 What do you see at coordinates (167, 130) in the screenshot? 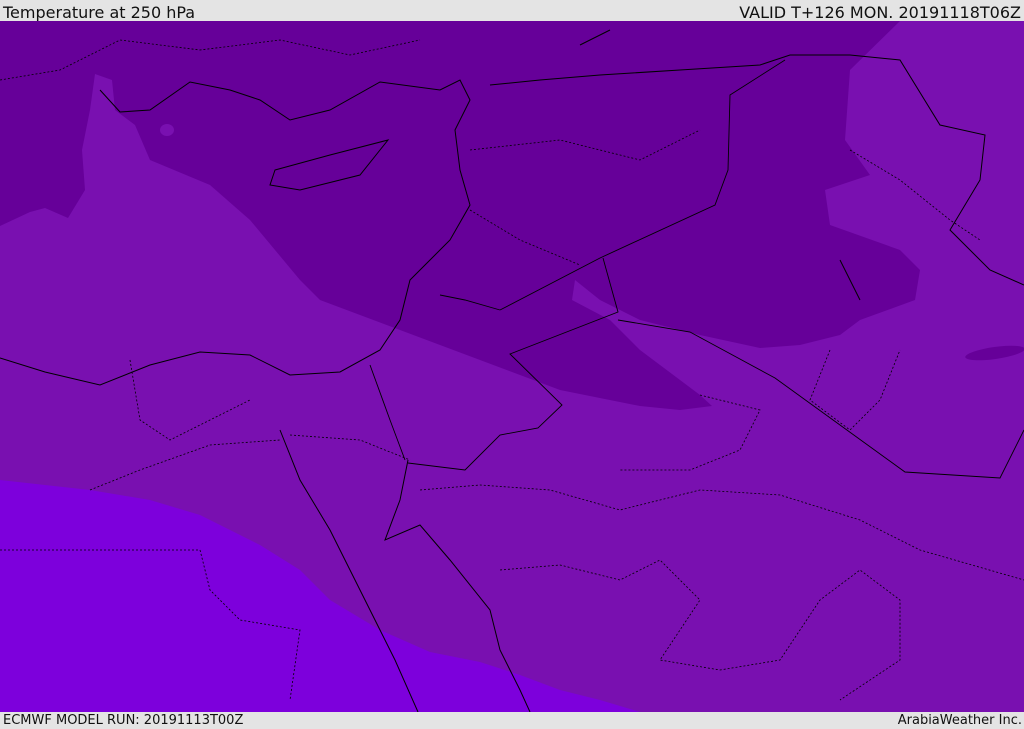
I see `warm-pocket` at bounding box center [167, 130].